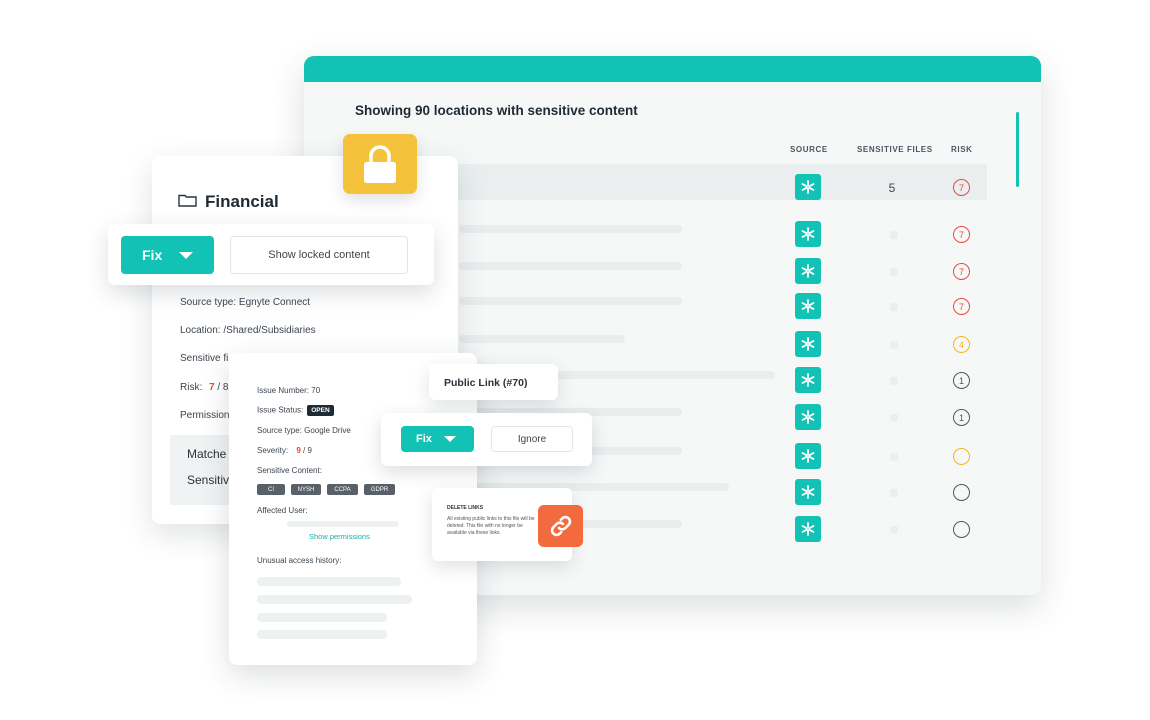  What do you see at coordinates (342, 489) in the screenshot?
I see `tag-ccpa: CCPA` at bounding box center [342, 489].